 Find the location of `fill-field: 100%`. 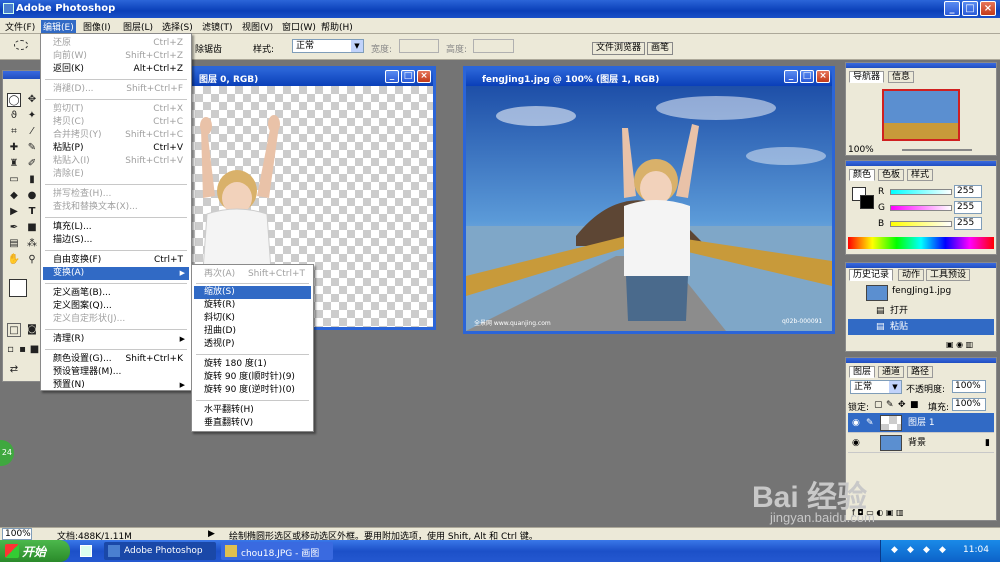

fill-field: 100% is located at coordinates (969, 404).